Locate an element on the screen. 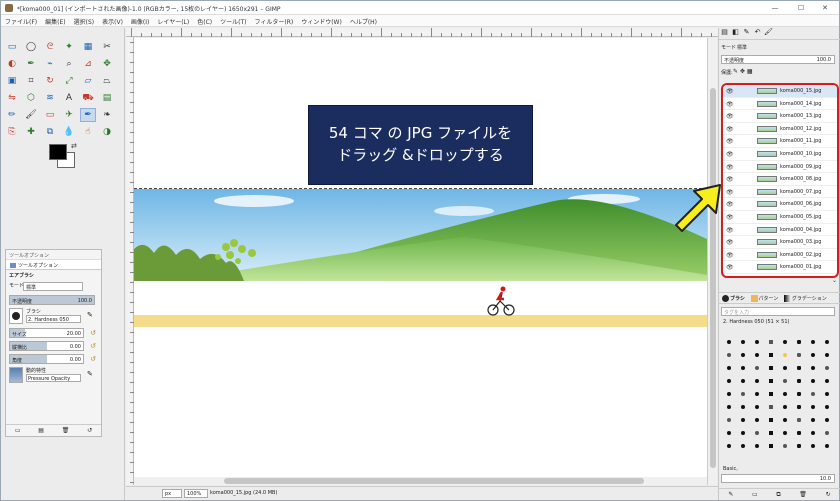  tool-blur-icon: 💧 is located at coordinates (69, 132).